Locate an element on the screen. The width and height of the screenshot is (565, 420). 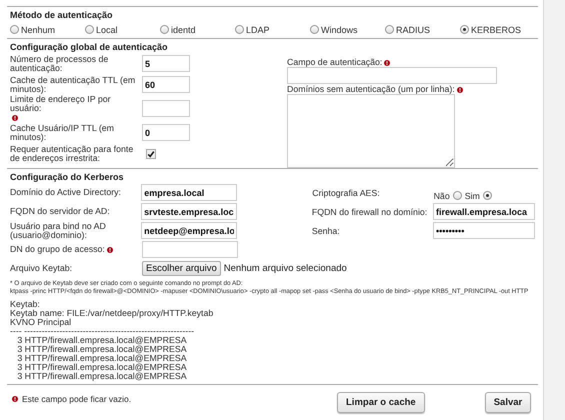
input-field: srvteste.empresa.loc is located at coordinates (189, 211).